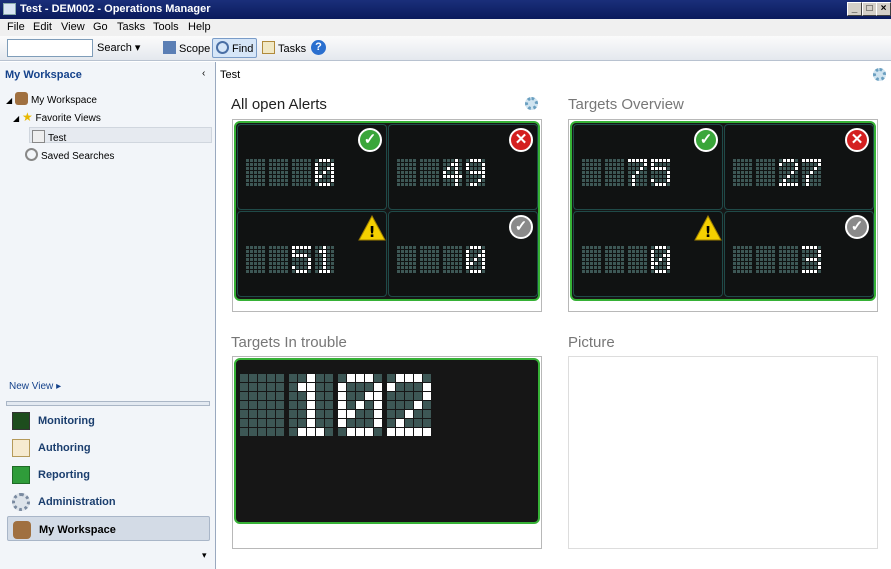 The height and width of the screenshot is (569, 891). I want to click on menu-tasks: Tasks, so click(131, 27).